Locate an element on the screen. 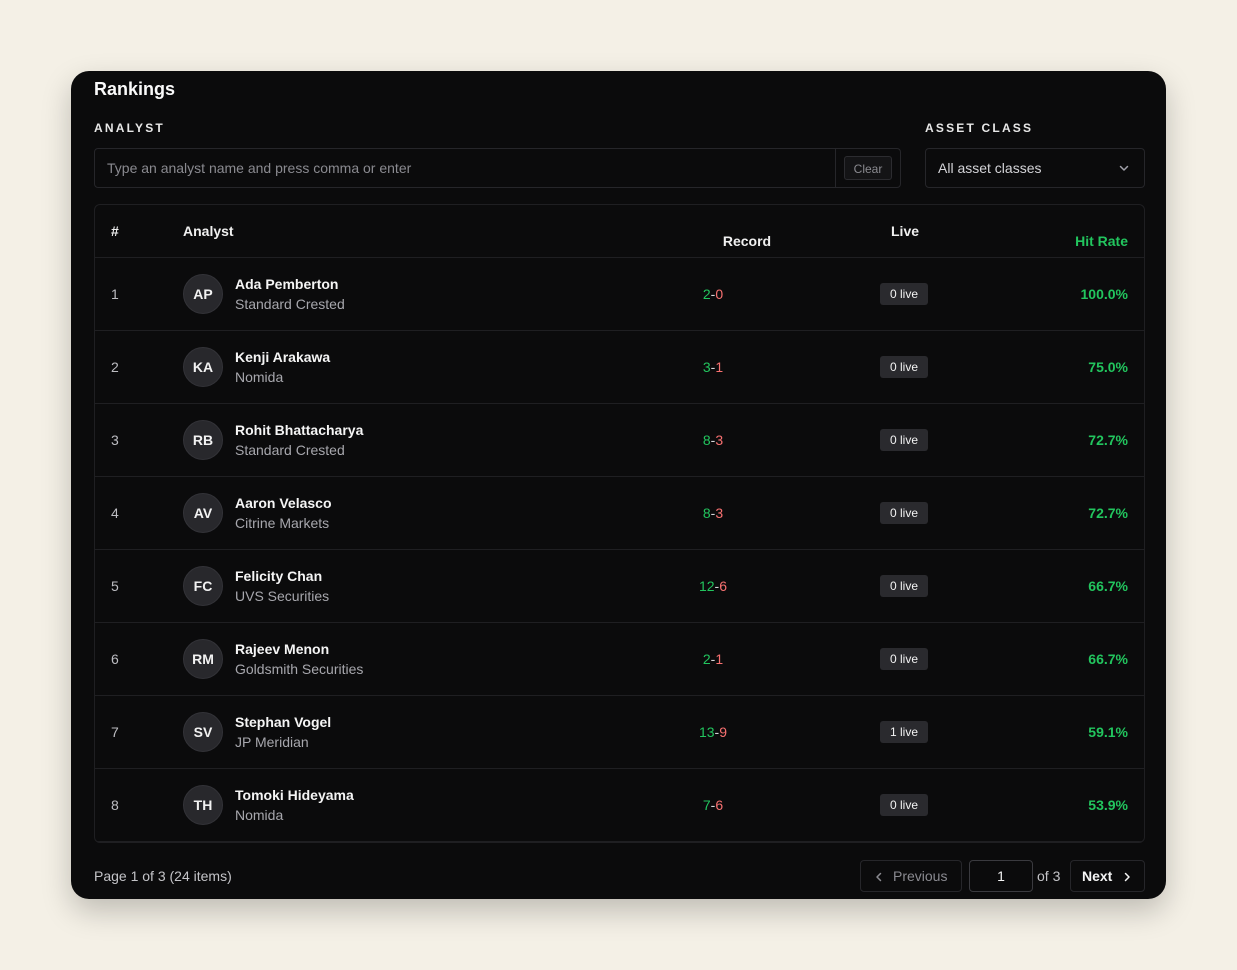 This screenshot has width=1237, height=970. avatar: TH is located at coordinates (203, 805).